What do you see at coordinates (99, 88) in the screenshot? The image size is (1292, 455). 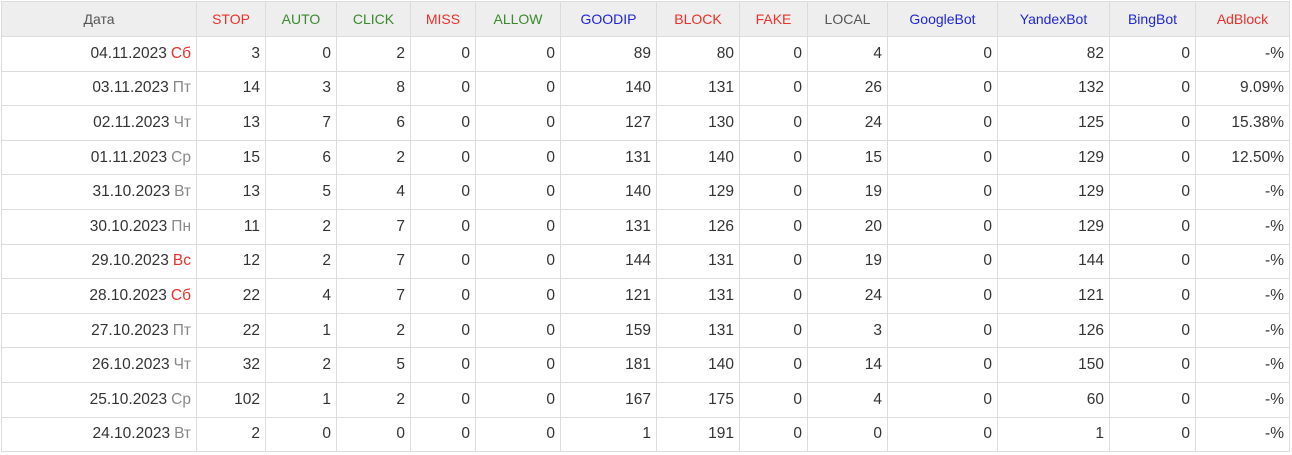 I see `cell-date: 03.11.2023 Пт` at bounding box center [99, 88].